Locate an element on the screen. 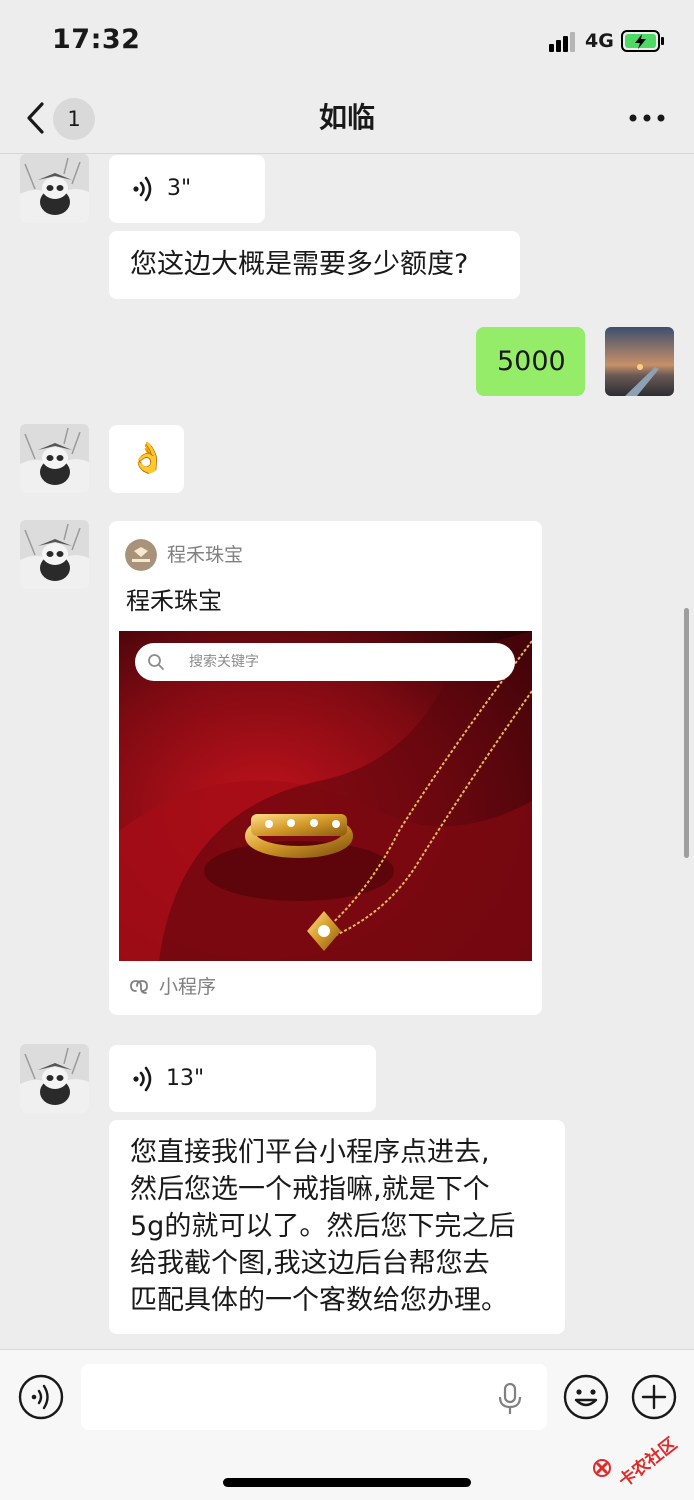 This screenshot has height=1500, width=694. message-line: 匹配具体的一个客数给您办理。 is located at coordinates (319, 1300).